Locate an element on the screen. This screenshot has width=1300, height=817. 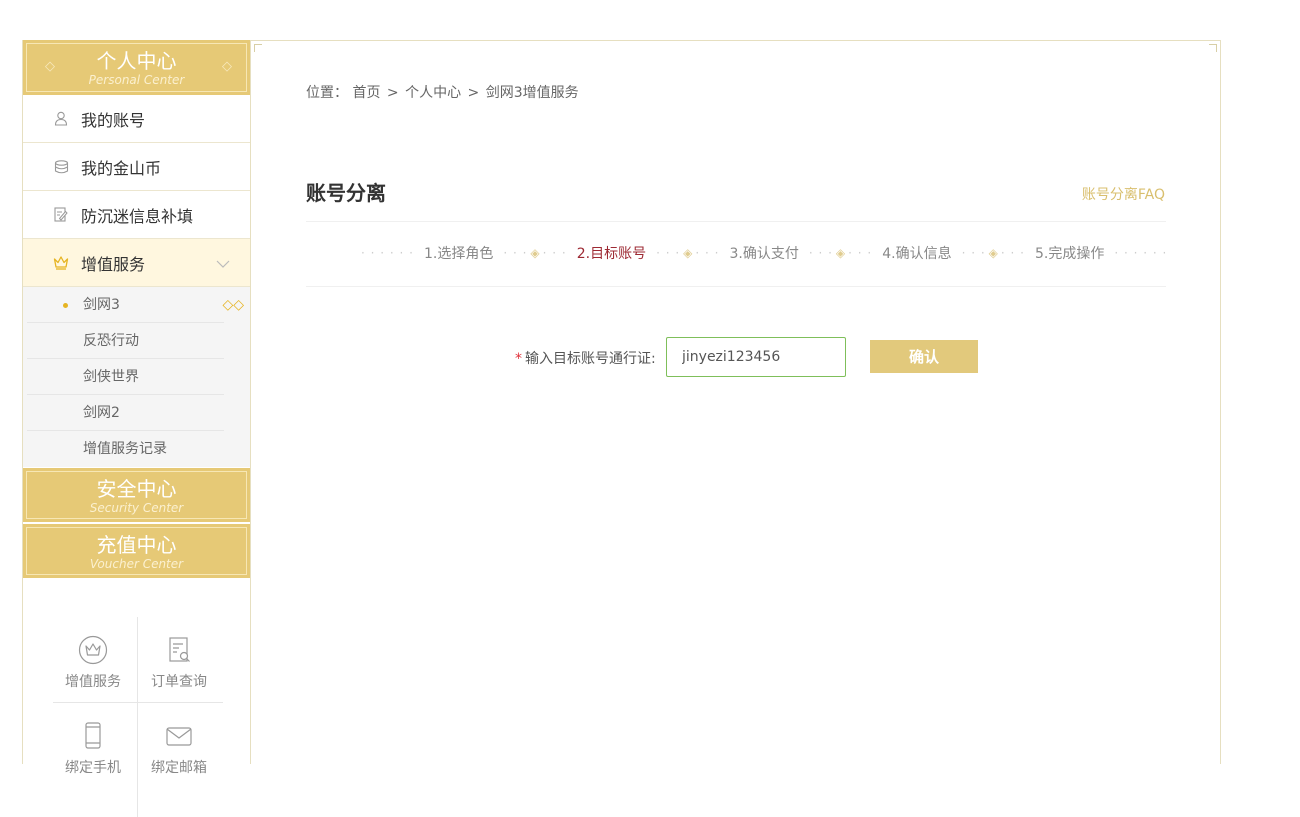
edit-form-icon is located at coordinates (61, 215).